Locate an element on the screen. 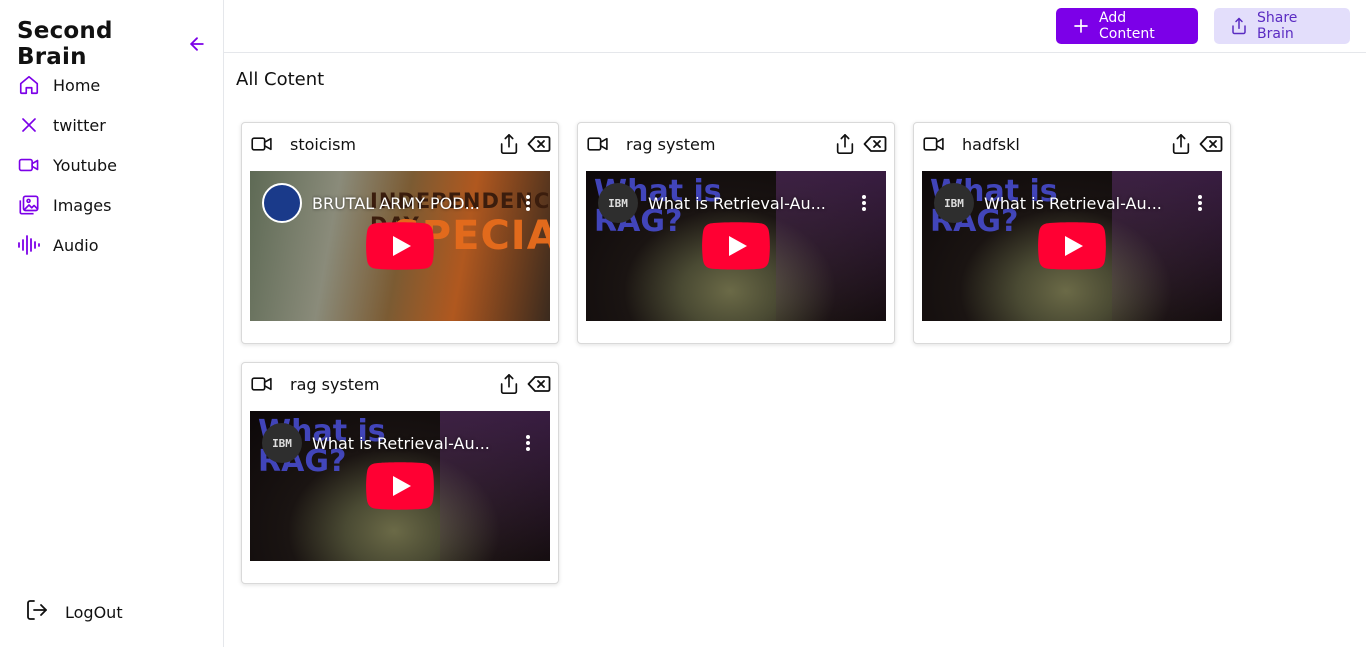 This screenshot has width=1366, height=647. card-header: hadfskl is located at coordinates (1073, 144).